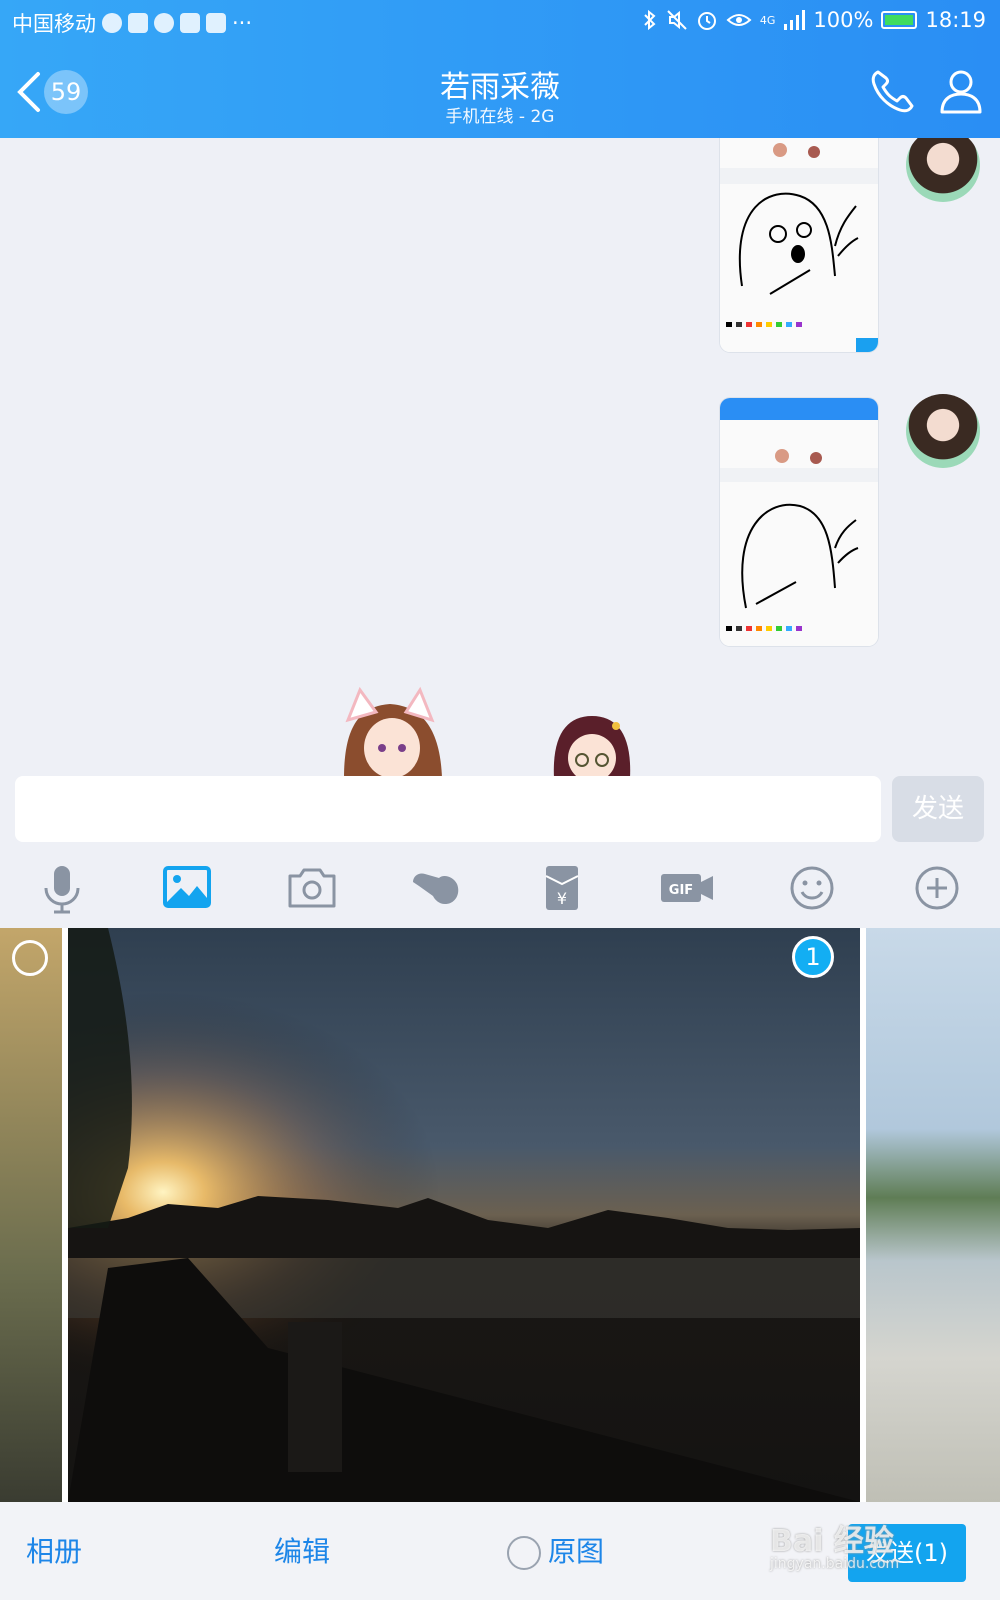 Image resolution: width=1000 pixels, height=1600 pixels. Describe the element at coordinates (562, 888) in the screenshot. I see `red-packet-icon: ¥` at that location.